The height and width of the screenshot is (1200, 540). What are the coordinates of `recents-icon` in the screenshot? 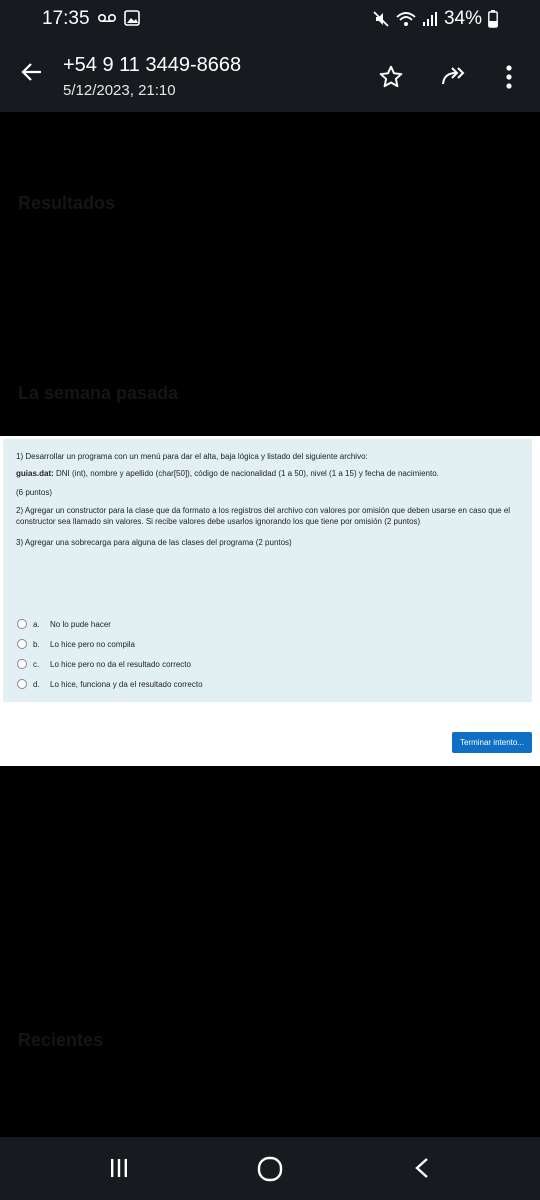 It's located at (119, 1168).